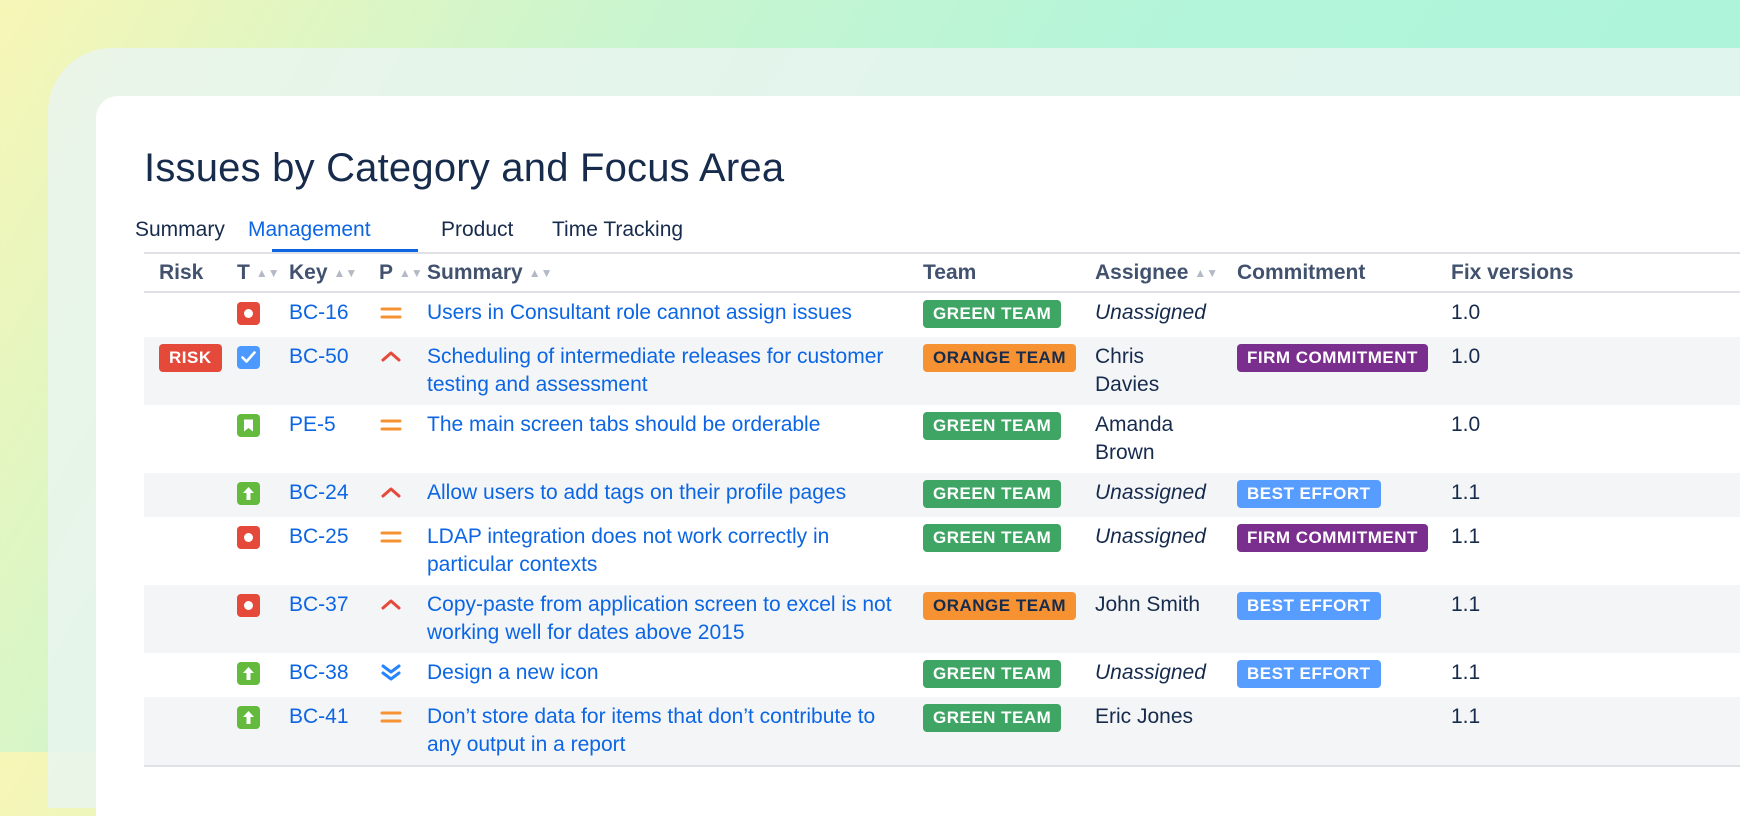 Image resolution: width=1740 pixels, height=816 pixels. Describe the element at coordinates (319, 536) in the screenshot. I see `issue-key-link: BC-25` at that location.